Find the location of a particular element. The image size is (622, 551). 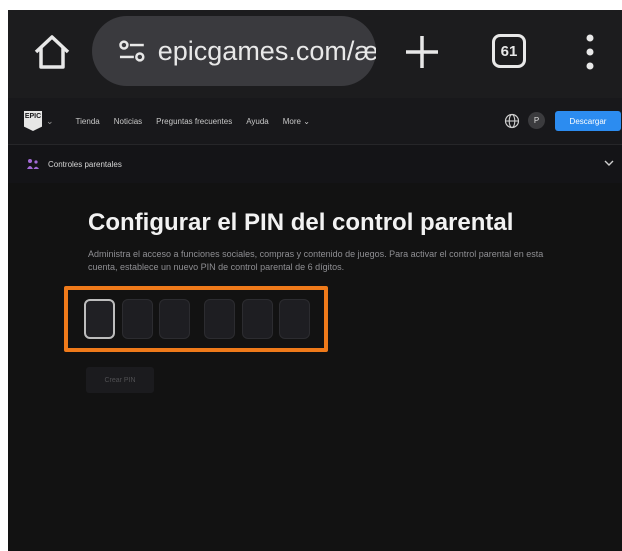

home-icon is located at coordinates (52, 52).